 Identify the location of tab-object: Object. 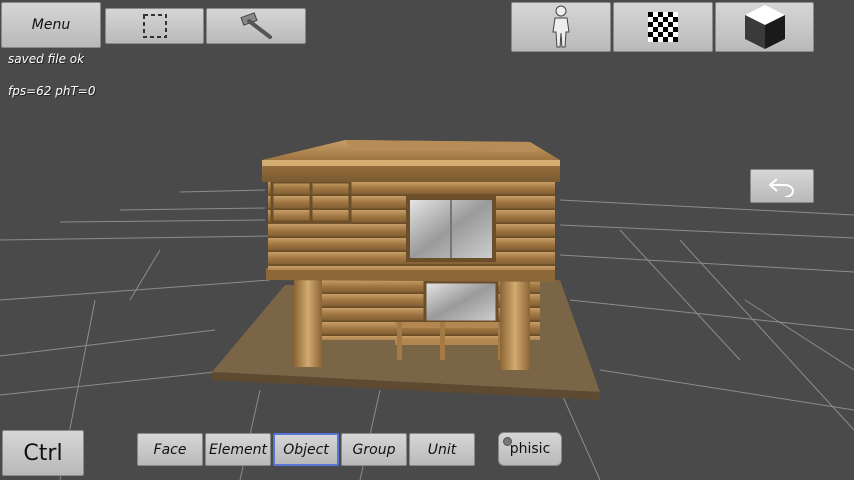
(306, 449).